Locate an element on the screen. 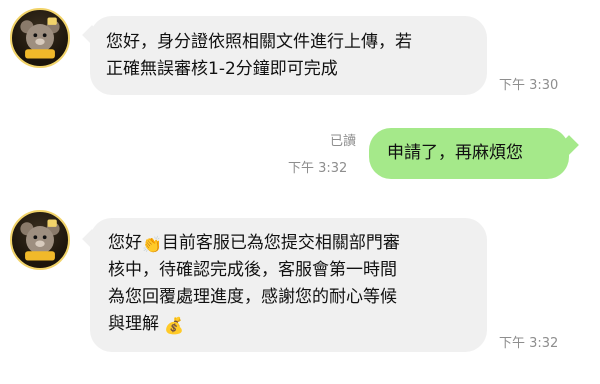 The height and width of the screenshot is (384, 600). message-bubble-agent-1: 您好，身分證依照相關文件進行上傳，若 正確無誤審核1-2分鐘即可完成 is located at coordinates (288, 55).